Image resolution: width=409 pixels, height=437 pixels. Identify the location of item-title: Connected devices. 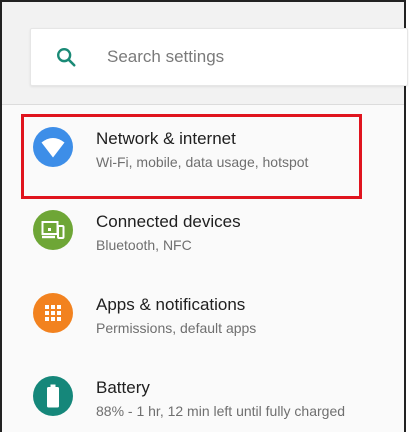
(168, 221).